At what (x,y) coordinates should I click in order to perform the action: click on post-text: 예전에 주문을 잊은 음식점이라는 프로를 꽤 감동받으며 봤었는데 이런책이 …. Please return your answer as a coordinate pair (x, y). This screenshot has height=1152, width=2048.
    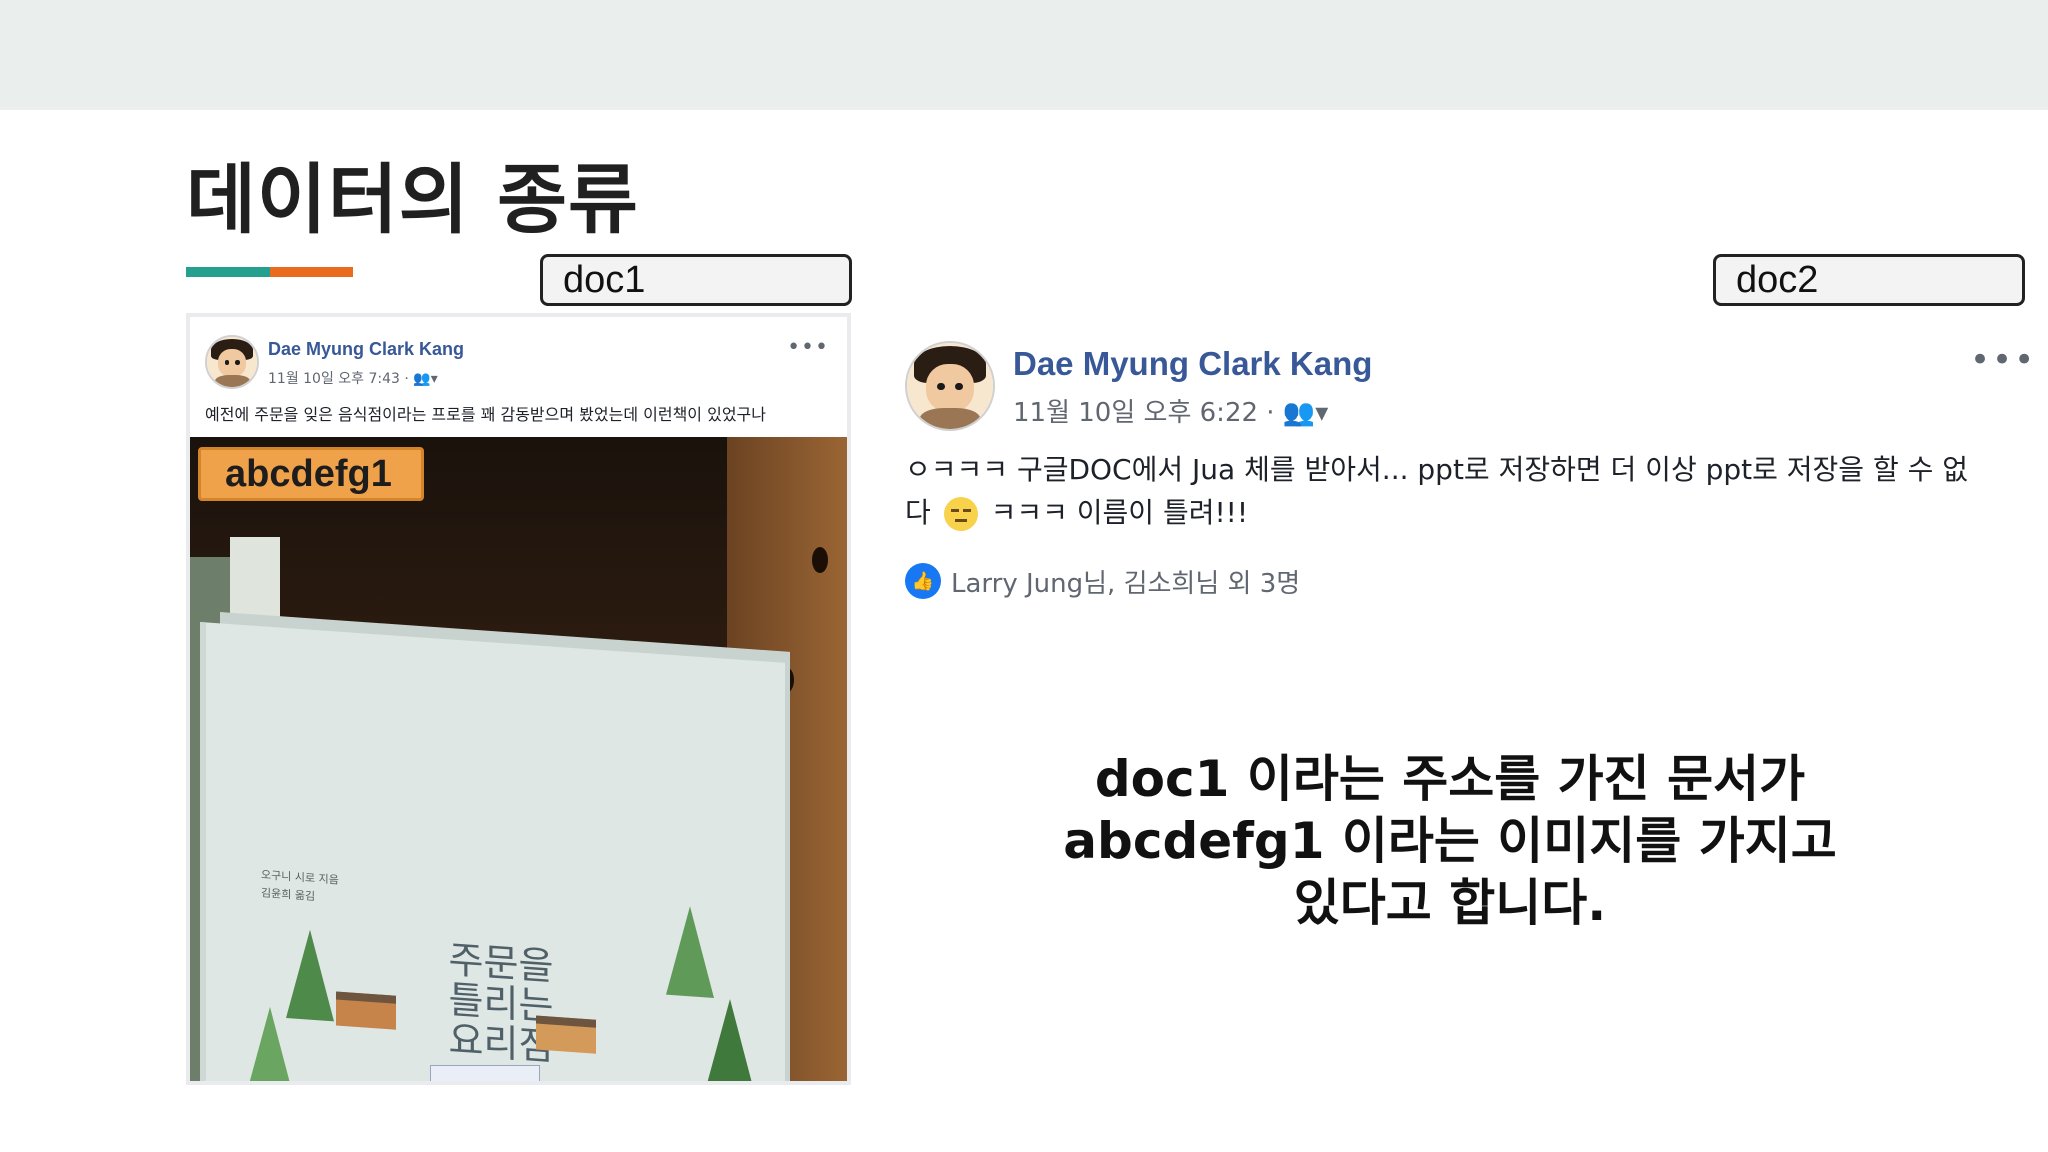
    Looking at the image, I should click on (485, 414).